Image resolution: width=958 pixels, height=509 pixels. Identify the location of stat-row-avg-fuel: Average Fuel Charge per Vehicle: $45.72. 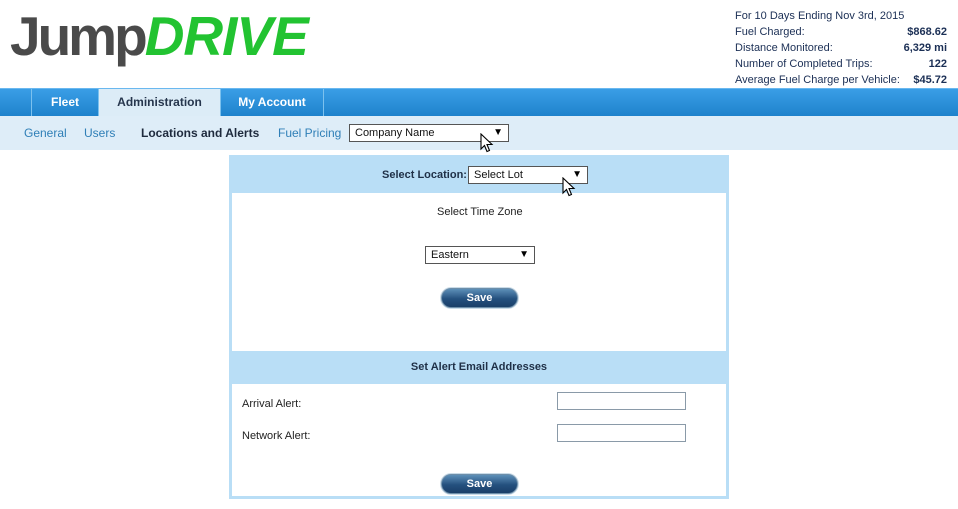
(841, 80).